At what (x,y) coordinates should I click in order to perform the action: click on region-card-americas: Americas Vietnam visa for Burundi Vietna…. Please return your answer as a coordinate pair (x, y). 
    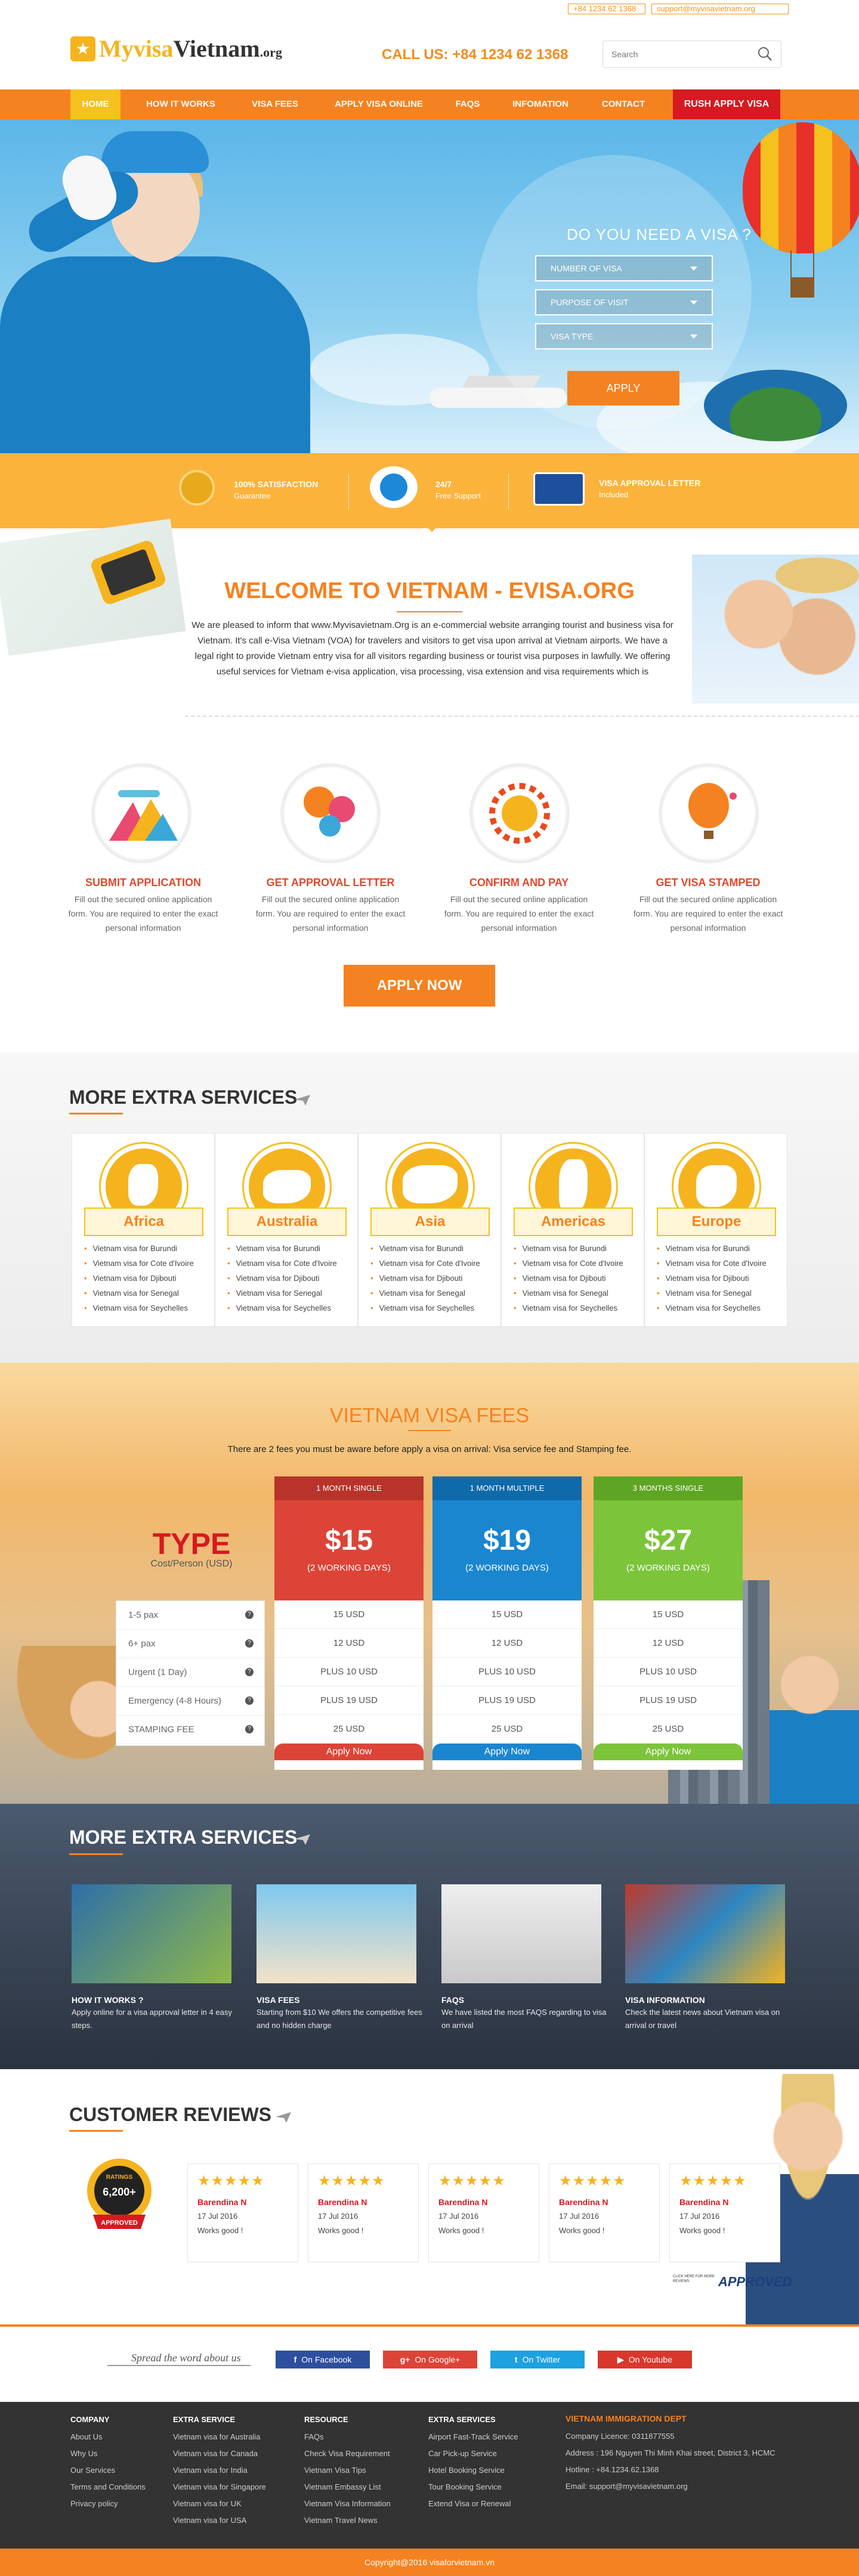
    Looking at the image, I should click on (572, 1230).